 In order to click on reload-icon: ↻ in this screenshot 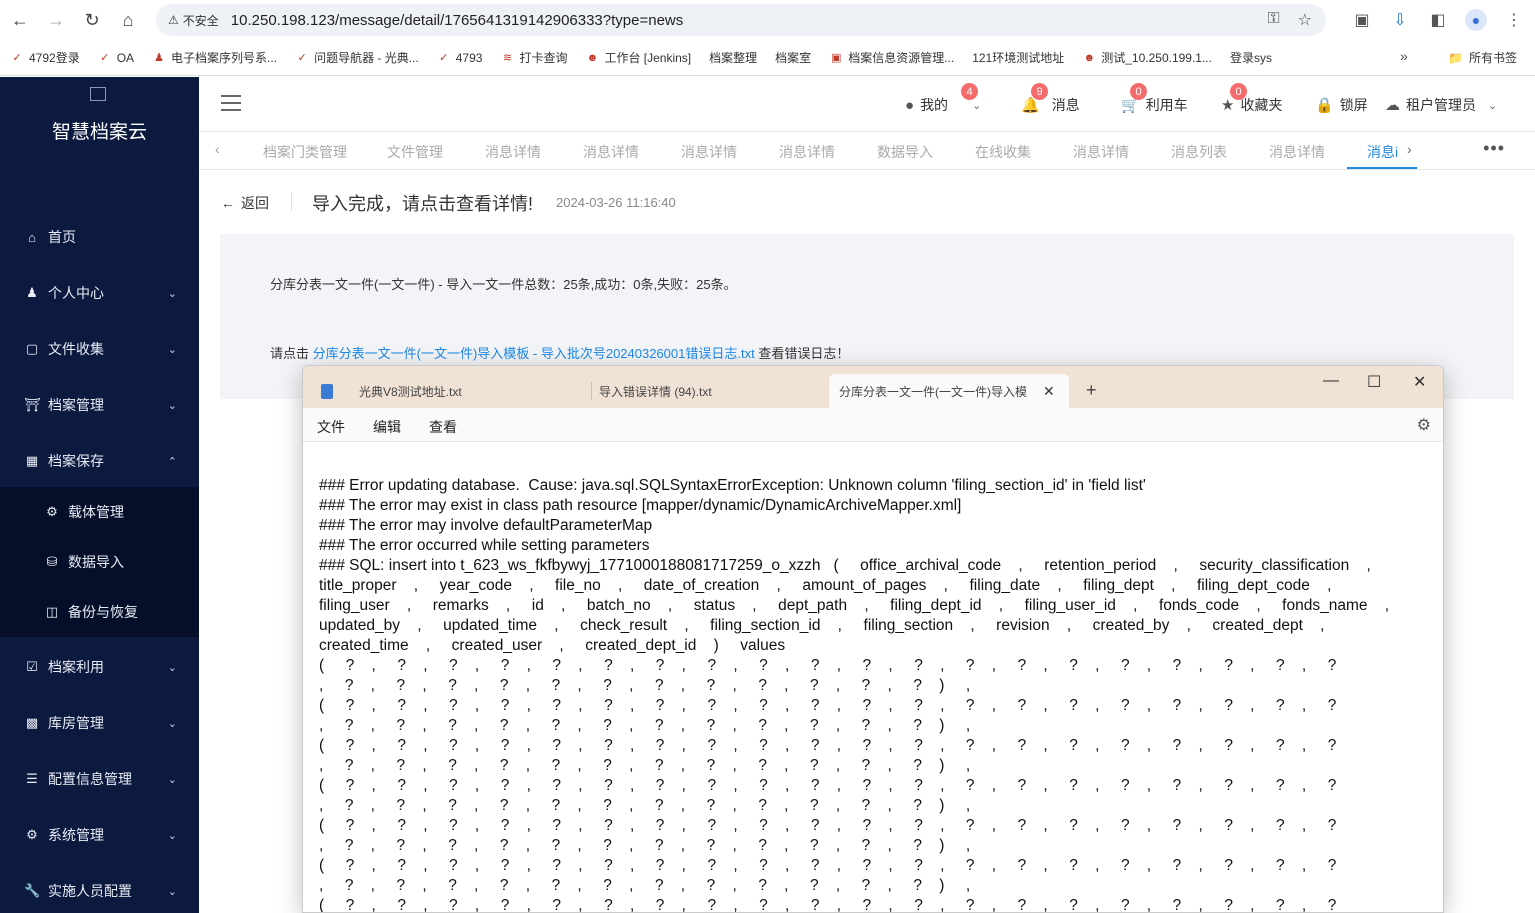, I will do `click(92, 20)`.